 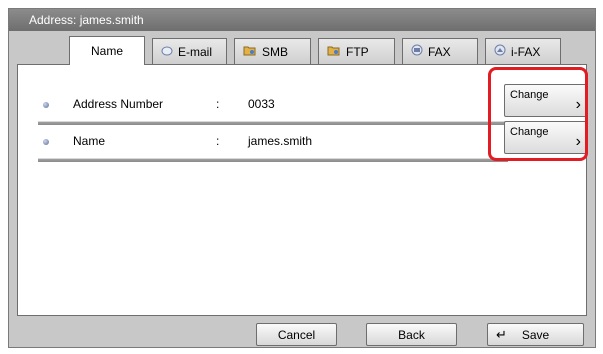 What do you see at coordinates (167, 52) in the screenshot?
I see `envelope-icon` at bounding box center [167, 52].